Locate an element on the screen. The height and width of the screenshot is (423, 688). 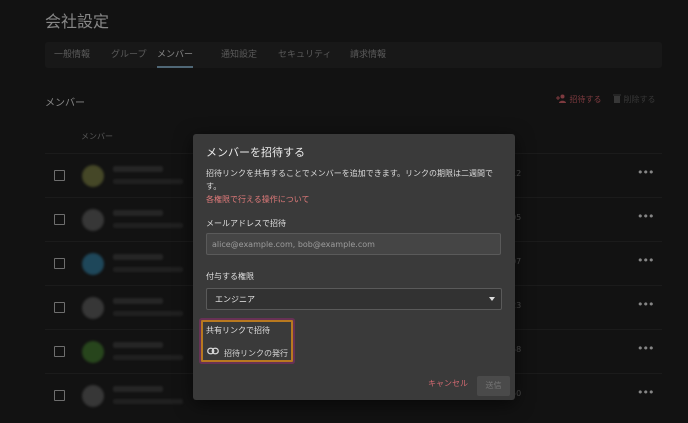
share-link-highlight is located at coordinates (247, 341).